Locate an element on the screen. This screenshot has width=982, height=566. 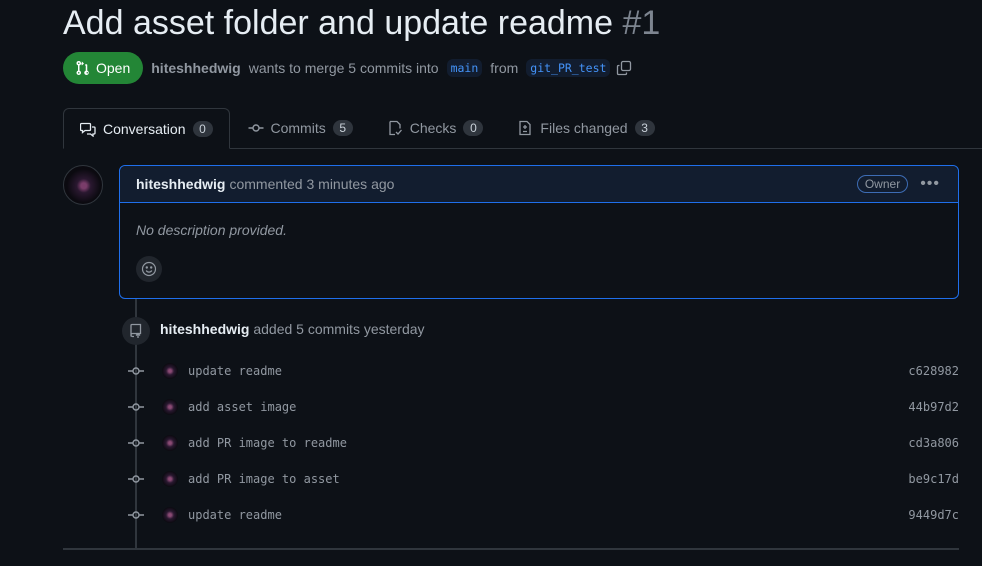
commits-event: hiteshhedwig added 5 commits yesterday is located at coordinates (292, 329).